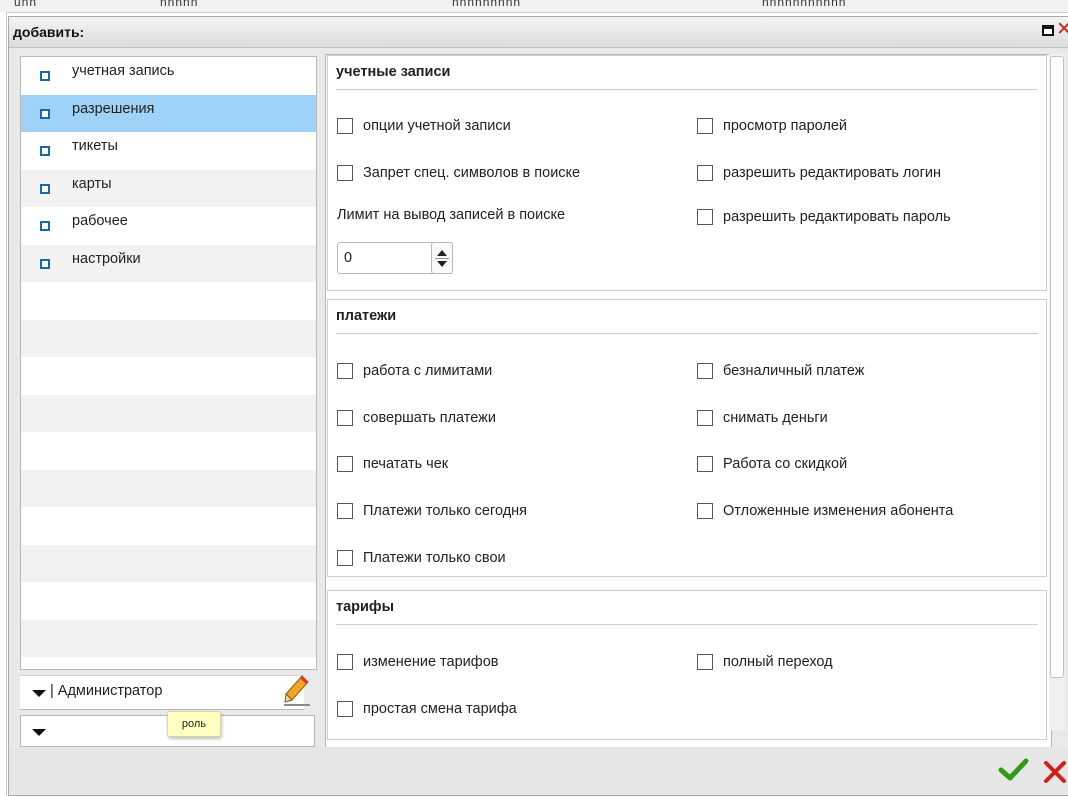 The width and height of the screenshot is (1068, 796). I want to click on checkbox-label: Отложенные изменения абонента, so click(838, 511).